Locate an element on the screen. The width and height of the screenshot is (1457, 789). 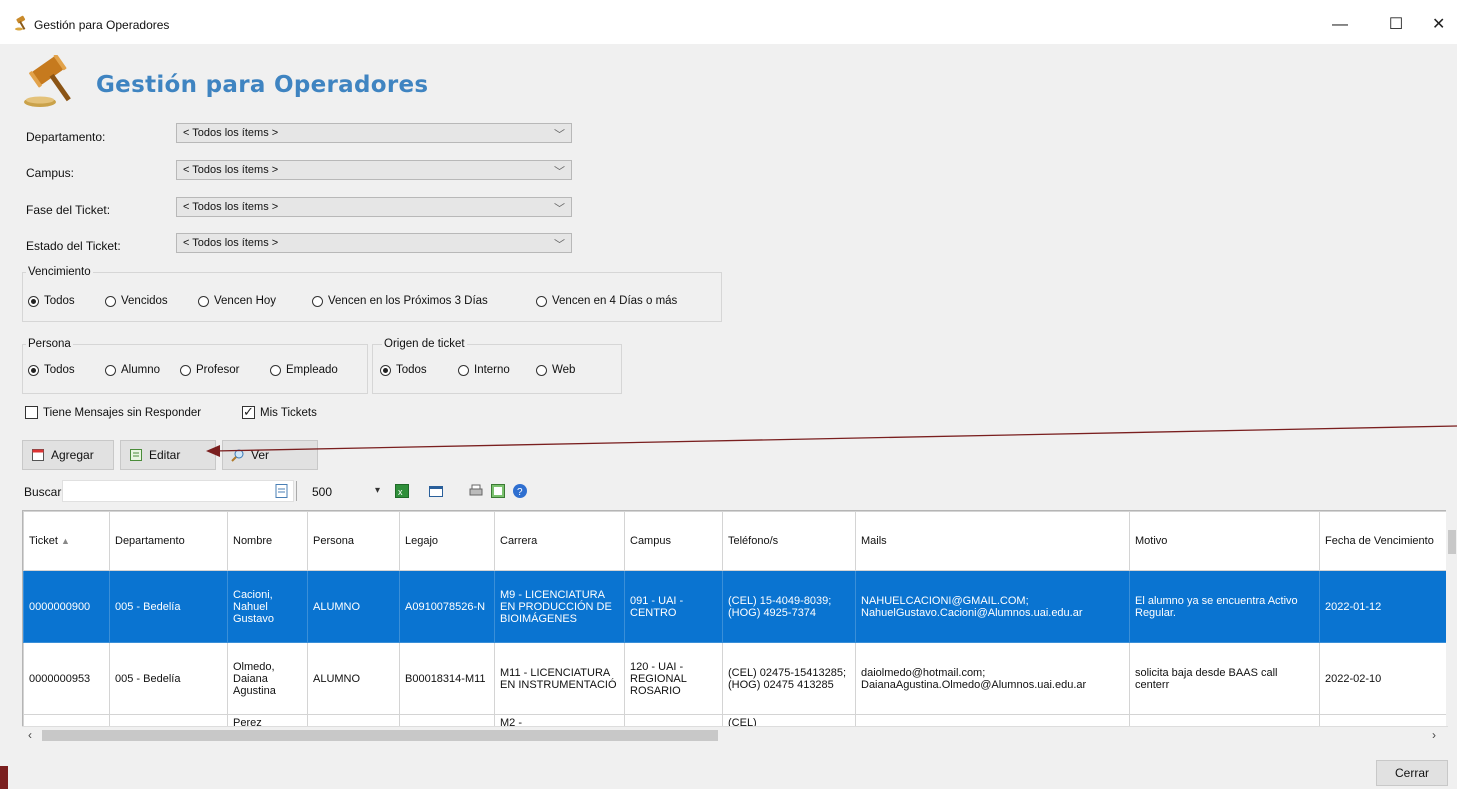
column-header-ticket: Ticket ▲ is located at coordinates (66, 541).